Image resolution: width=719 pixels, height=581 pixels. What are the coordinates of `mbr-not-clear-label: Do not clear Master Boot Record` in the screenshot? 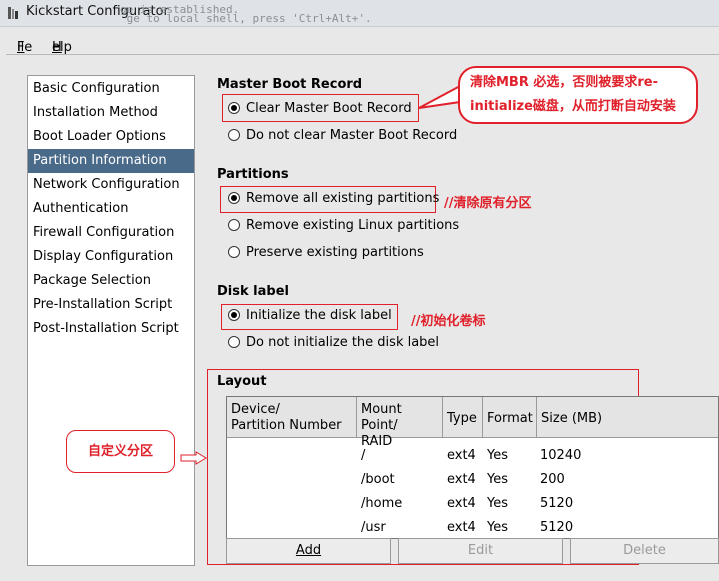 It's located at (352, 135).